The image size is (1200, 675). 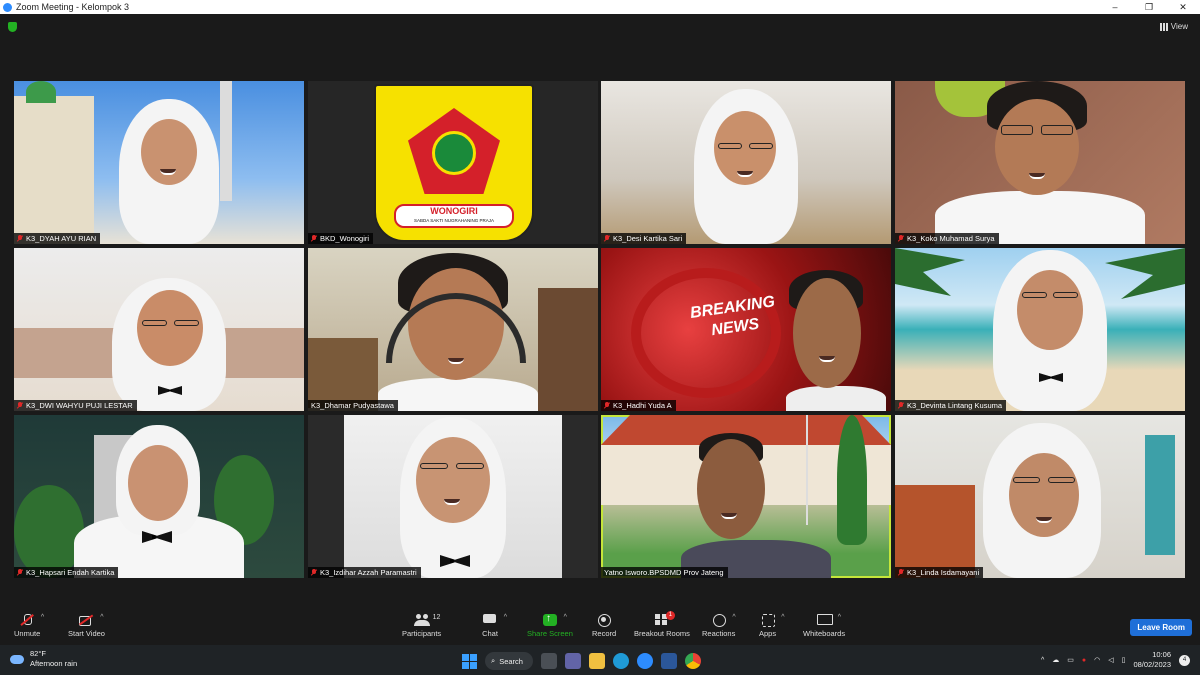 I want to click on chat-button: ^ Chat, so click(x=494, y=626).